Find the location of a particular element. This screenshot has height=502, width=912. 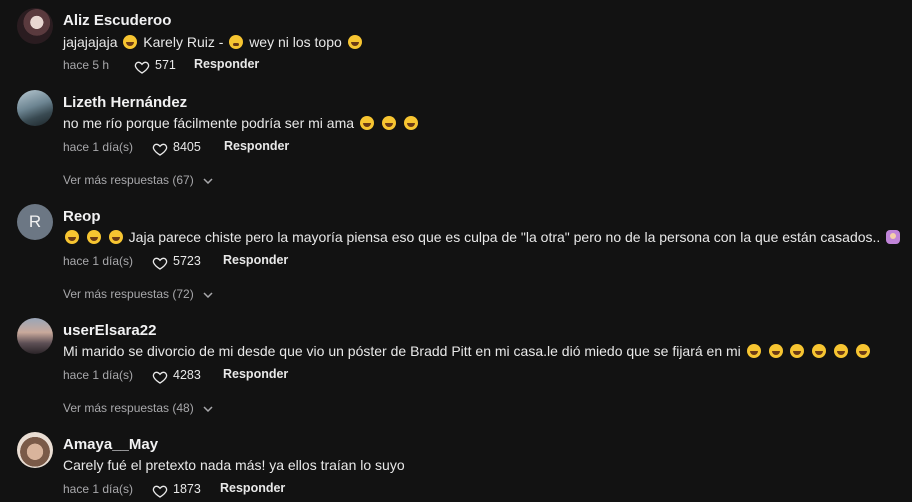

comment-username: Amaya__May is located at coordinates (110, 444).